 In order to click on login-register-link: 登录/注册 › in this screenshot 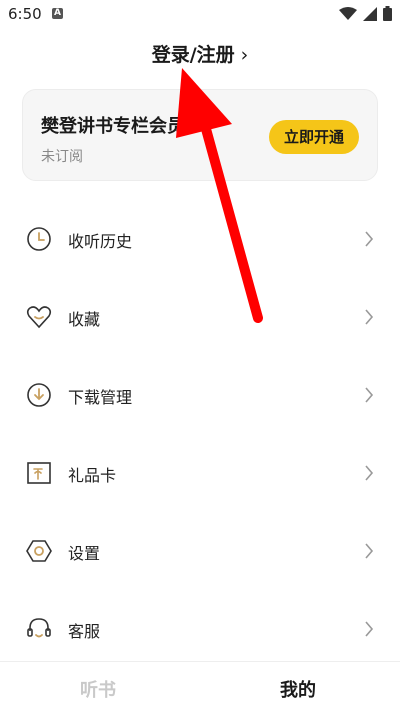, I will do `click(200, 53)`.